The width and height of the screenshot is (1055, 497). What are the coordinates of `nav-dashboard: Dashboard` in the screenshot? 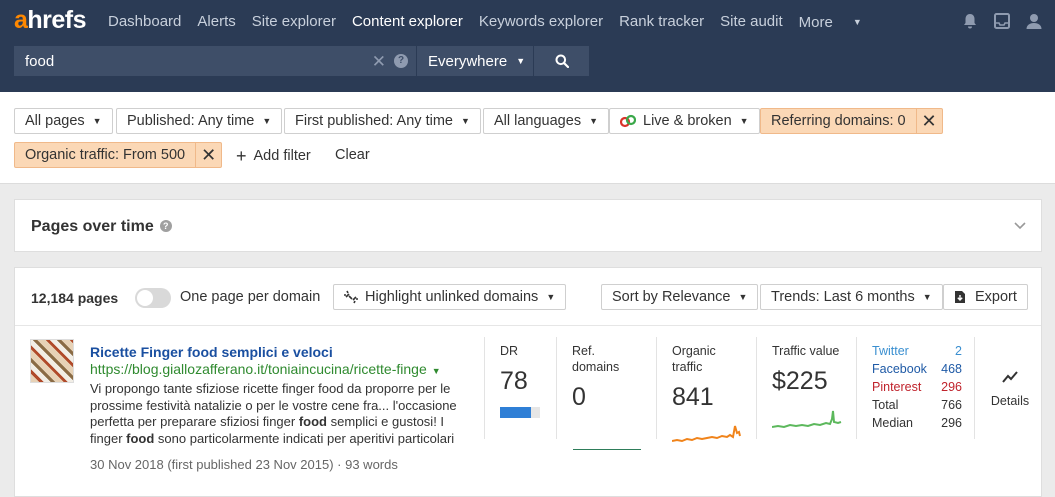 It's located at (144, 22).